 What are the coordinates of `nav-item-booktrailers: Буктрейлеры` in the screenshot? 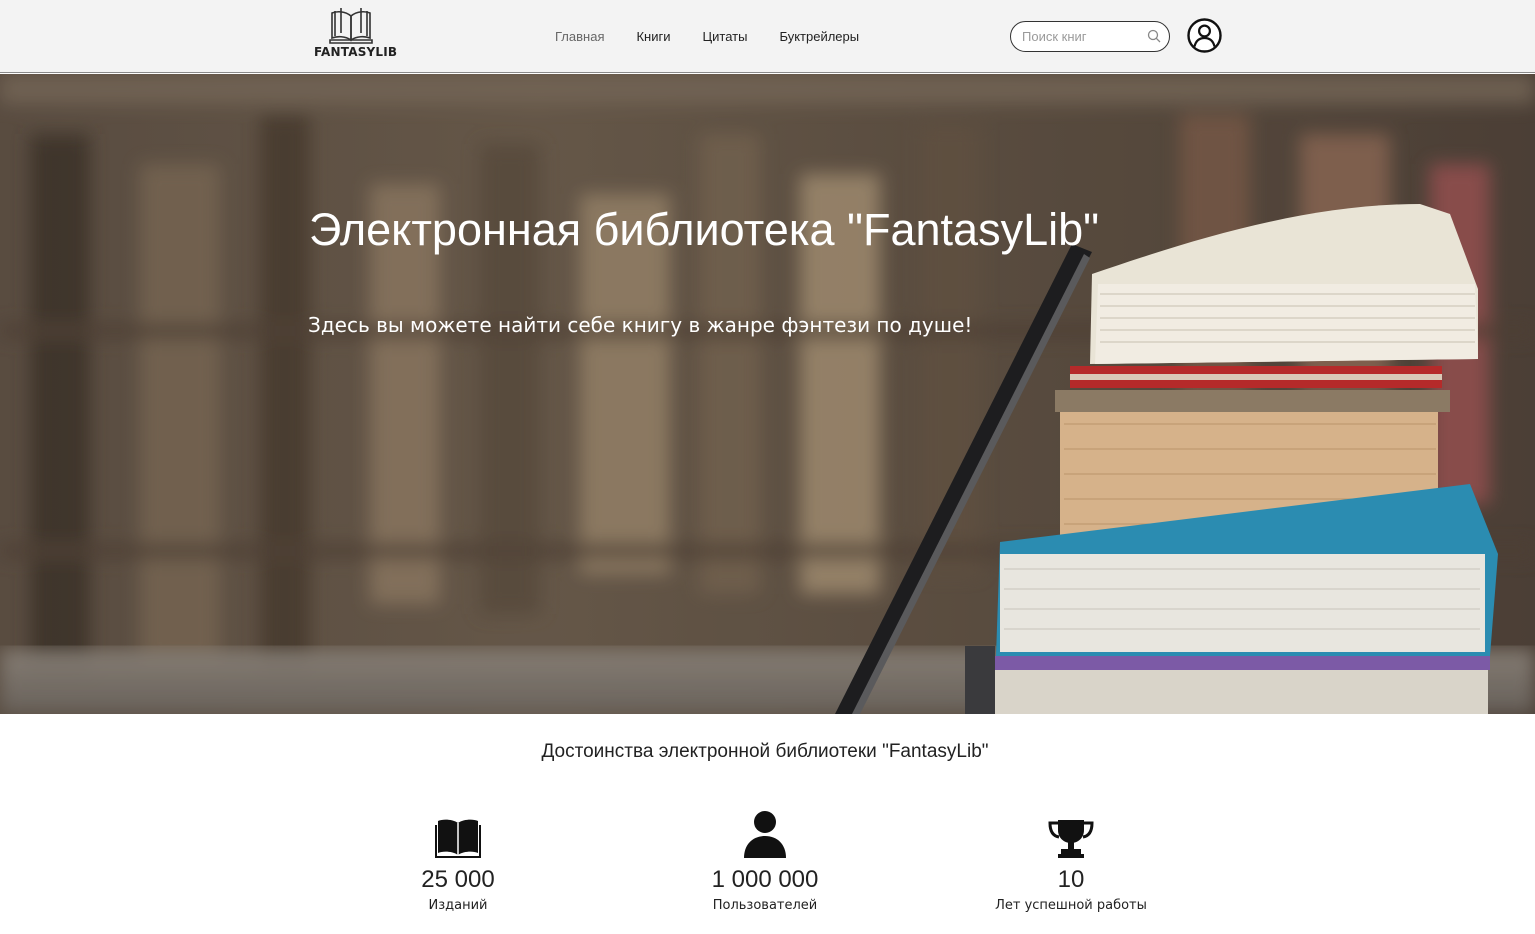 It's located at (819, 36).